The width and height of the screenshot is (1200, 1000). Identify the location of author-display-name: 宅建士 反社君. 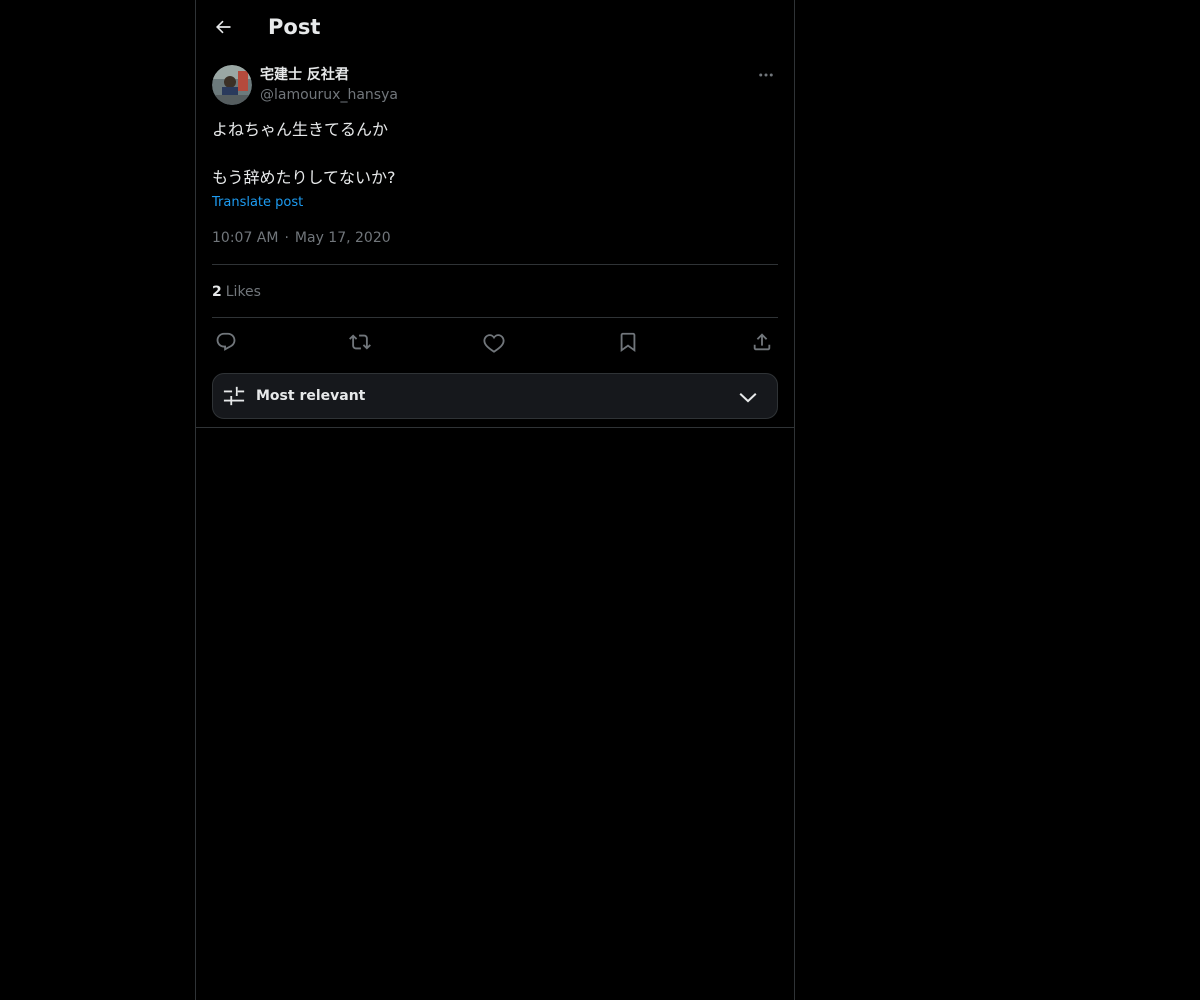
(329, 75).